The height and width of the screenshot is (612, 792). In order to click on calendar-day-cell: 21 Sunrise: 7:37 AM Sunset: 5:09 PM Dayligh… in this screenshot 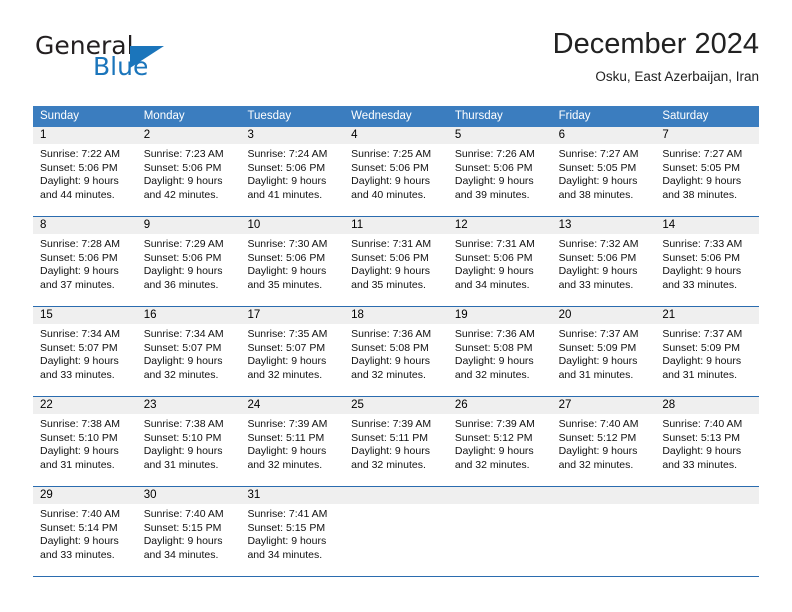, I will do `click(707, 351)`.